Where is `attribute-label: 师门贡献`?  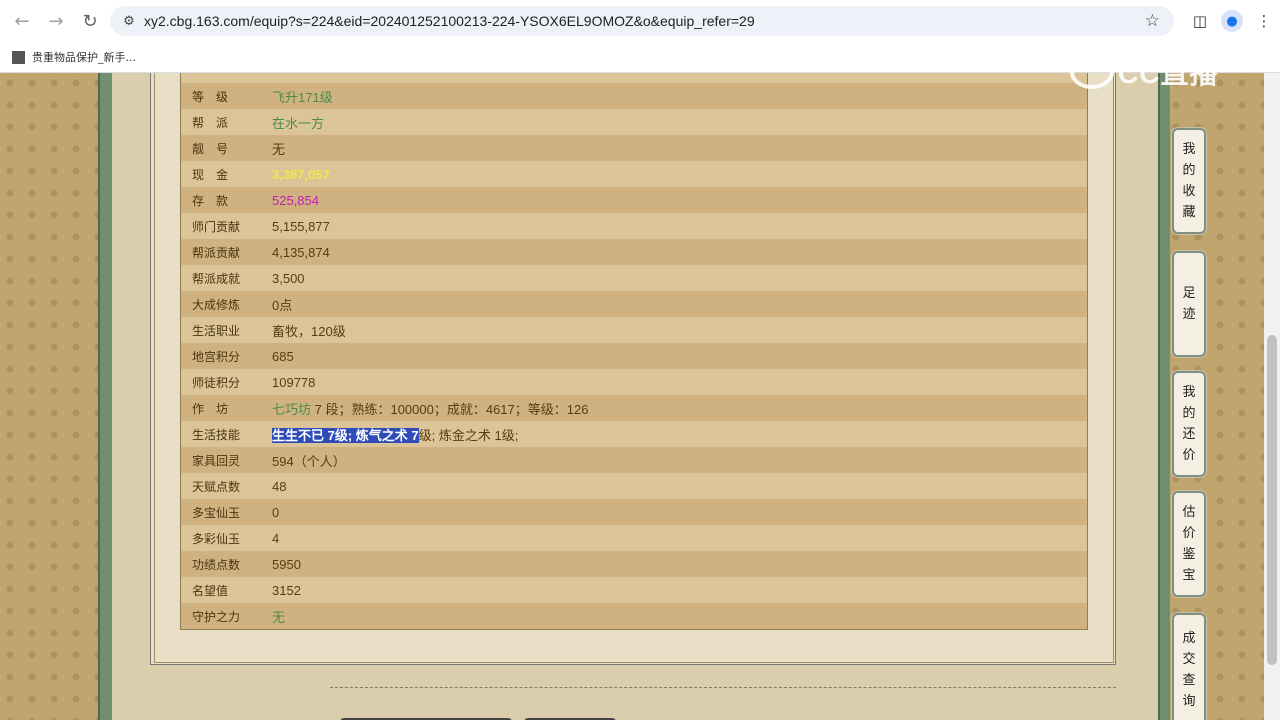
attribute-label: 师门贡献 is located at coordinates (216, 226).